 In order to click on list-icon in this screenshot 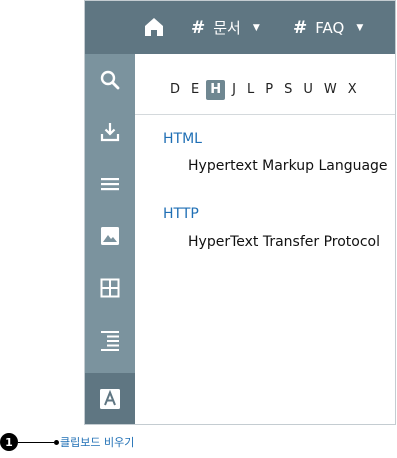, I will do `click(110, 184)`.